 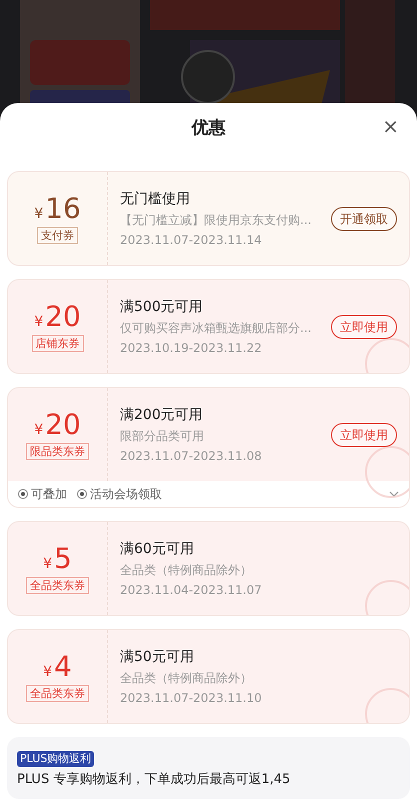 I want to click on coupon-amount: ¥16, so click(x=57, y=209).